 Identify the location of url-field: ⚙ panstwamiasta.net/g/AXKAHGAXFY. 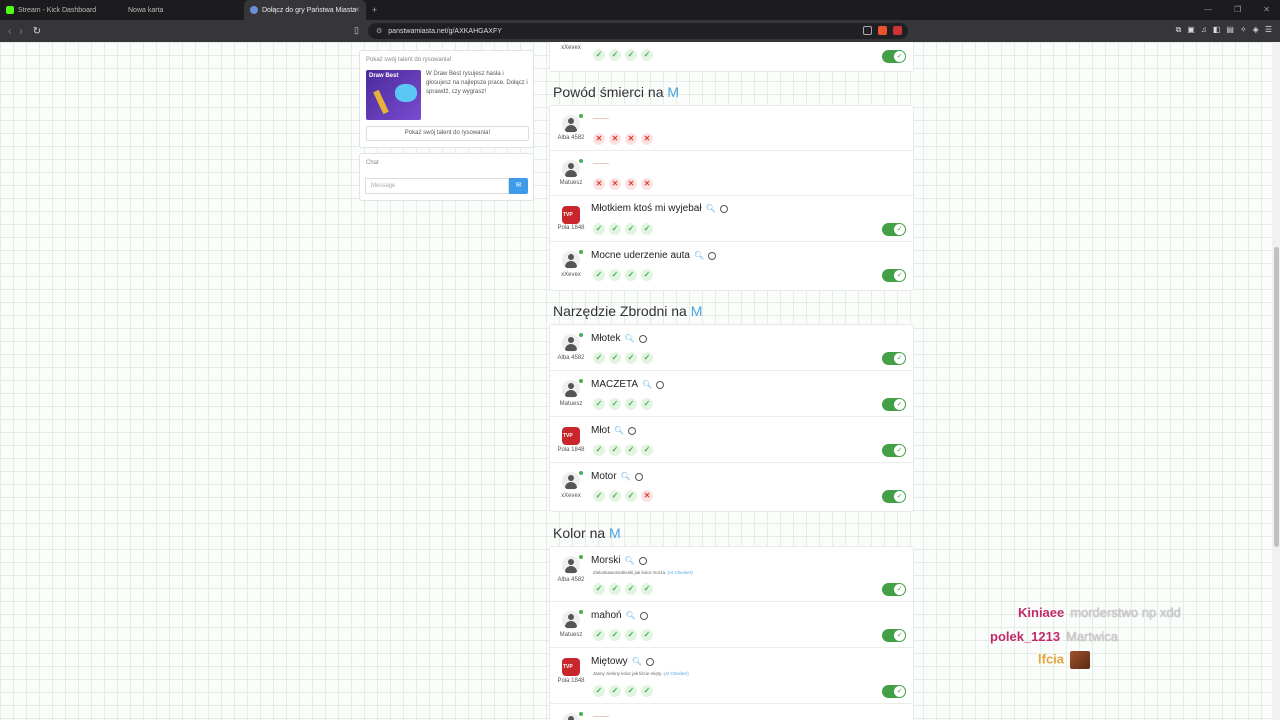
(638, 31).